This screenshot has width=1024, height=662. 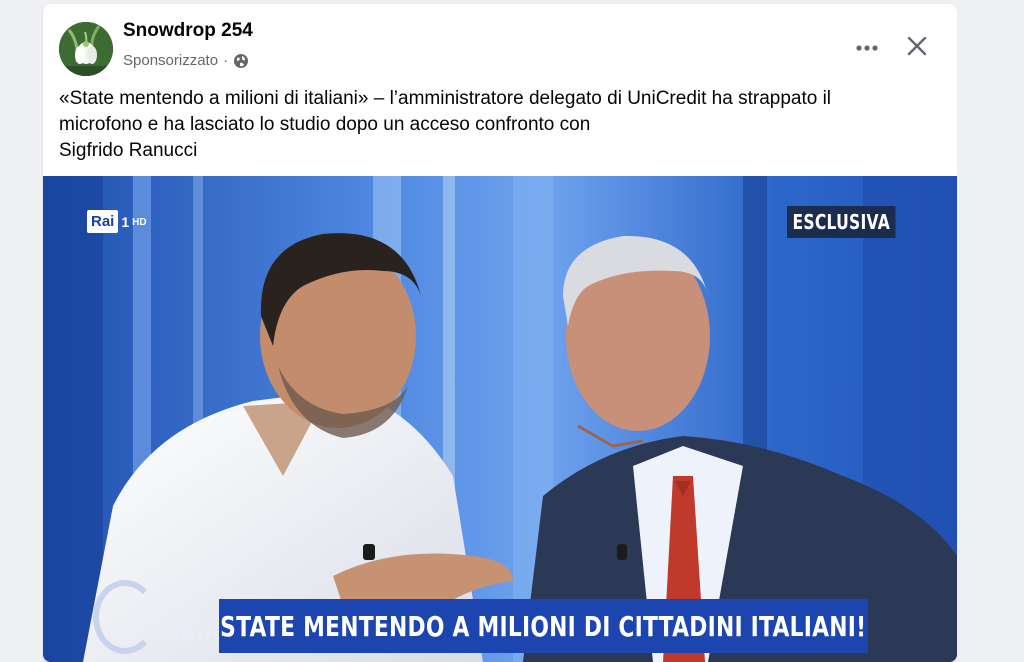 What do you see at coordinates (165, 611) in the screenshot?
I see `show-logo-line: PORTA` at bounding box center [165, 611].